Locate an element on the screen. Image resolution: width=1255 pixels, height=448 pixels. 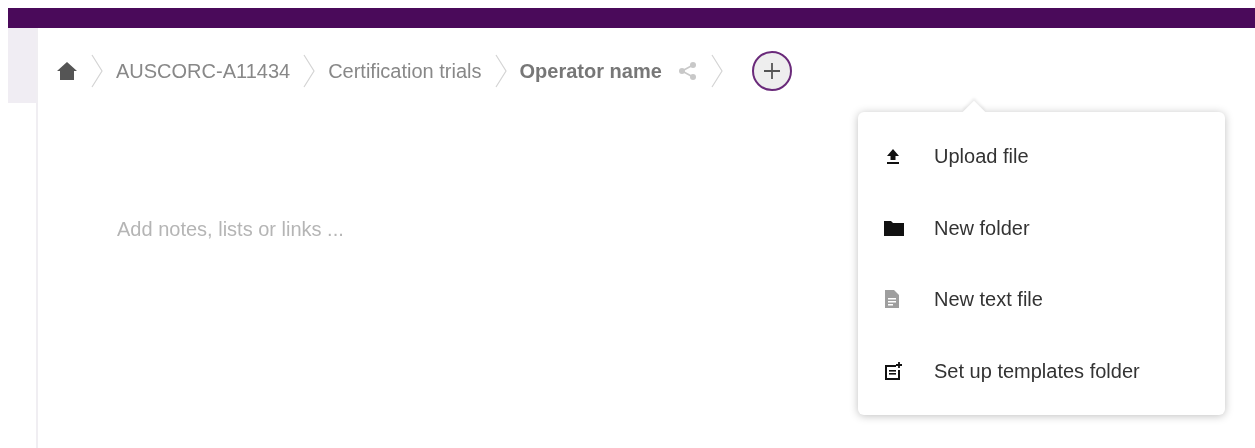
home-icon is located at coordinates (67, 71).